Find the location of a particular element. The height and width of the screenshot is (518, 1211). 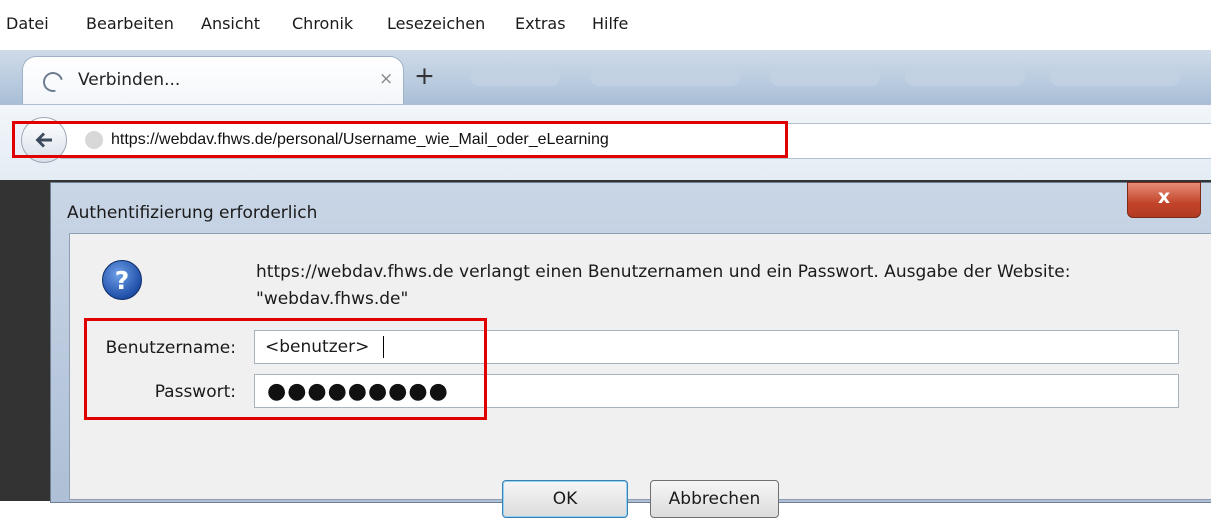

menu-item-hilfe: Hilfe is located at coordinates (610, 23).